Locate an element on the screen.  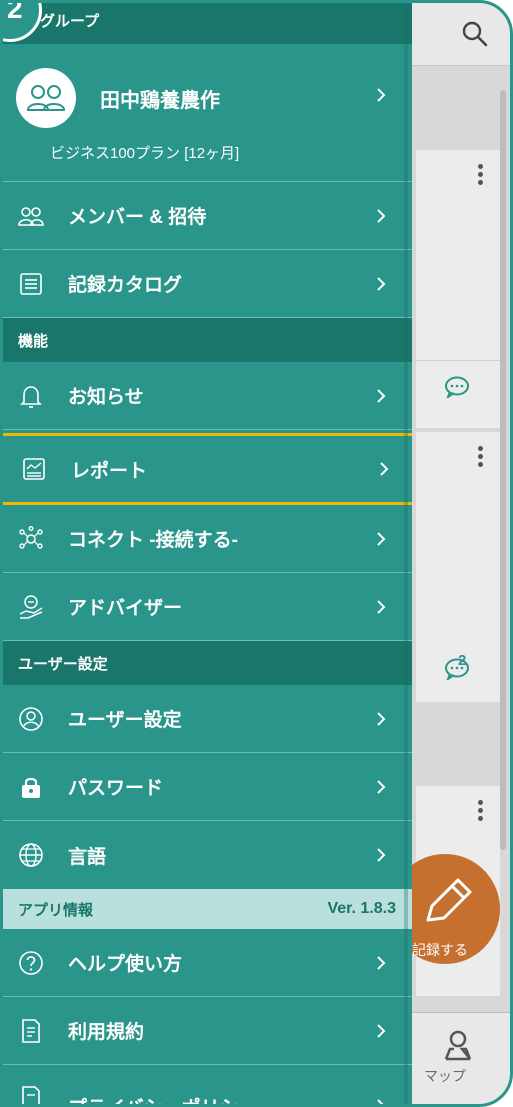
menu-item-report: レポート is located at coordinates (206, 469).